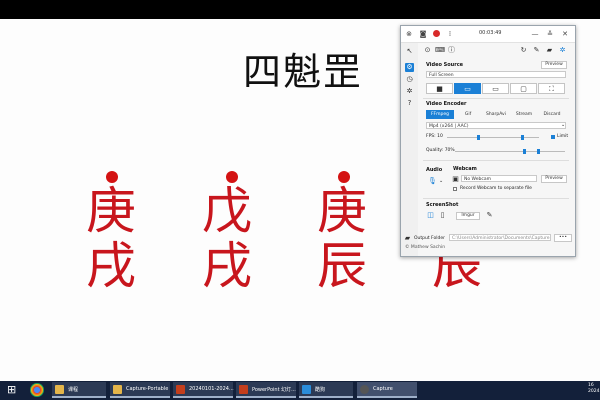 This screenshot has height=400, width=600. I want to click on task-kugou: 酷狗, so click(326, 390).